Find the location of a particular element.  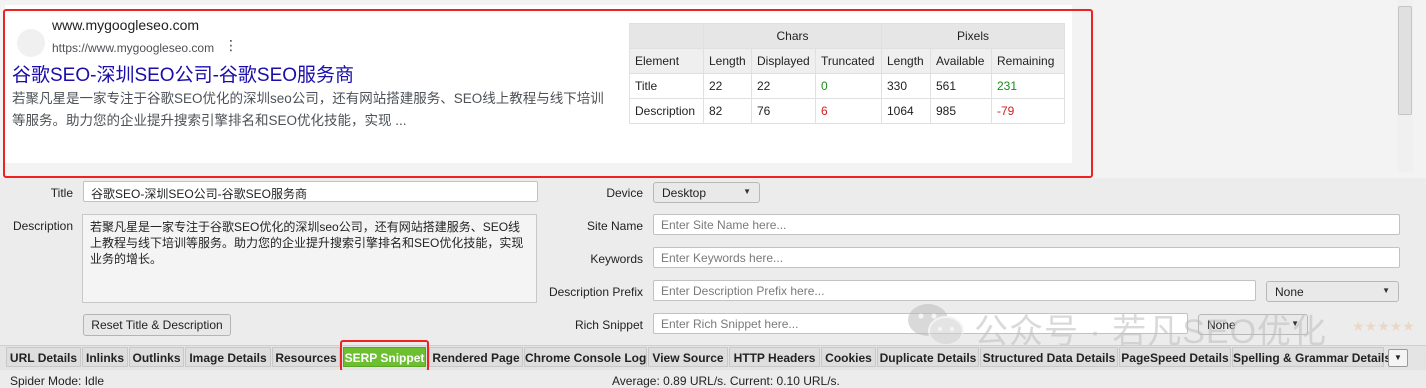

stats-cell: 76 is located at coordinates (783, 111).